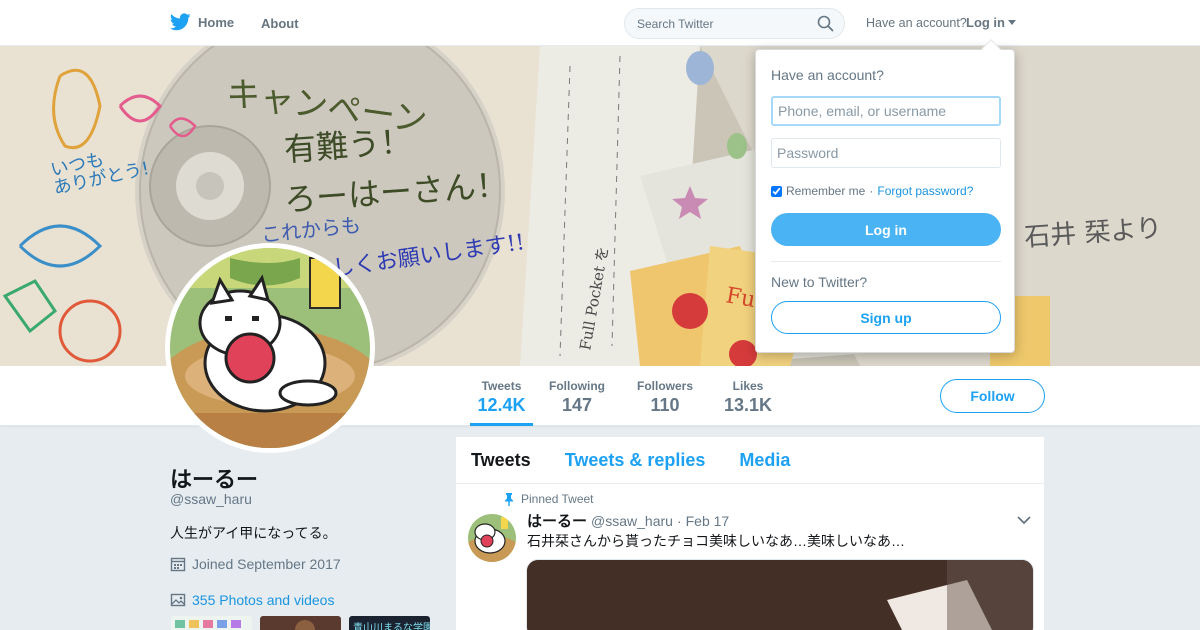  I want to click on login-button: Log in, so click(886, 229).